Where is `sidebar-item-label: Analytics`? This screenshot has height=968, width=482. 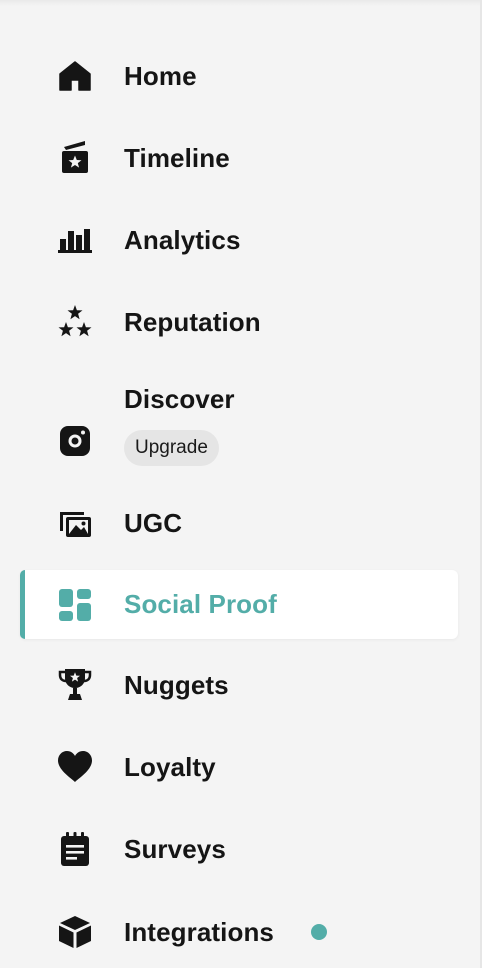
sidebar-item-label: Analytics is located at coordinates (182, 239).